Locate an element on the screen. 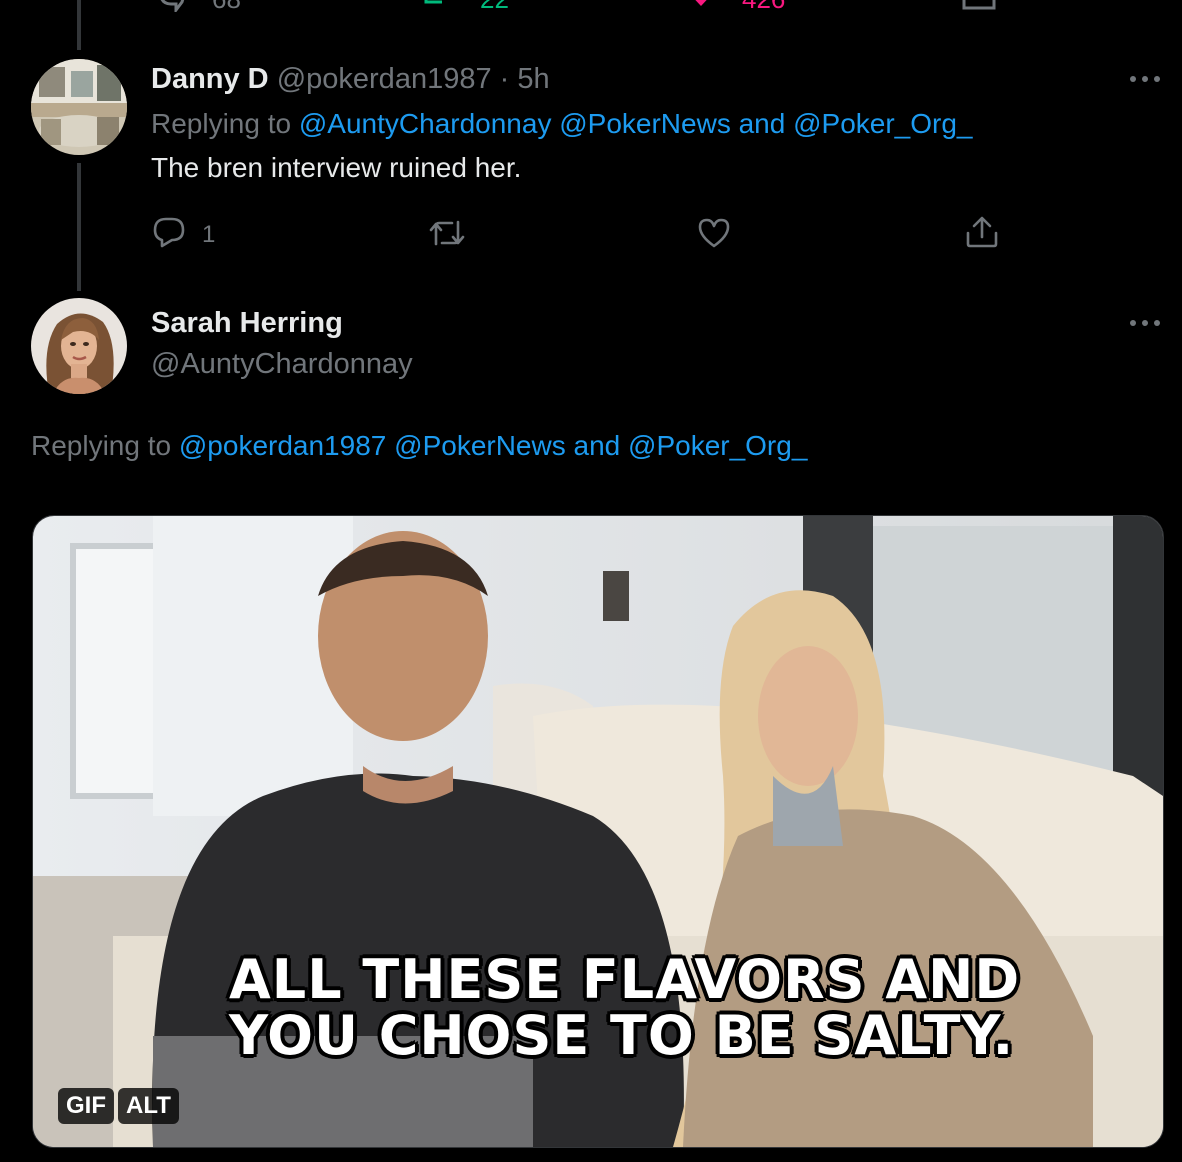 Image resolution: width=1182 pixels, height=1162 pixels. like-button is located at coordinates (714, 235).